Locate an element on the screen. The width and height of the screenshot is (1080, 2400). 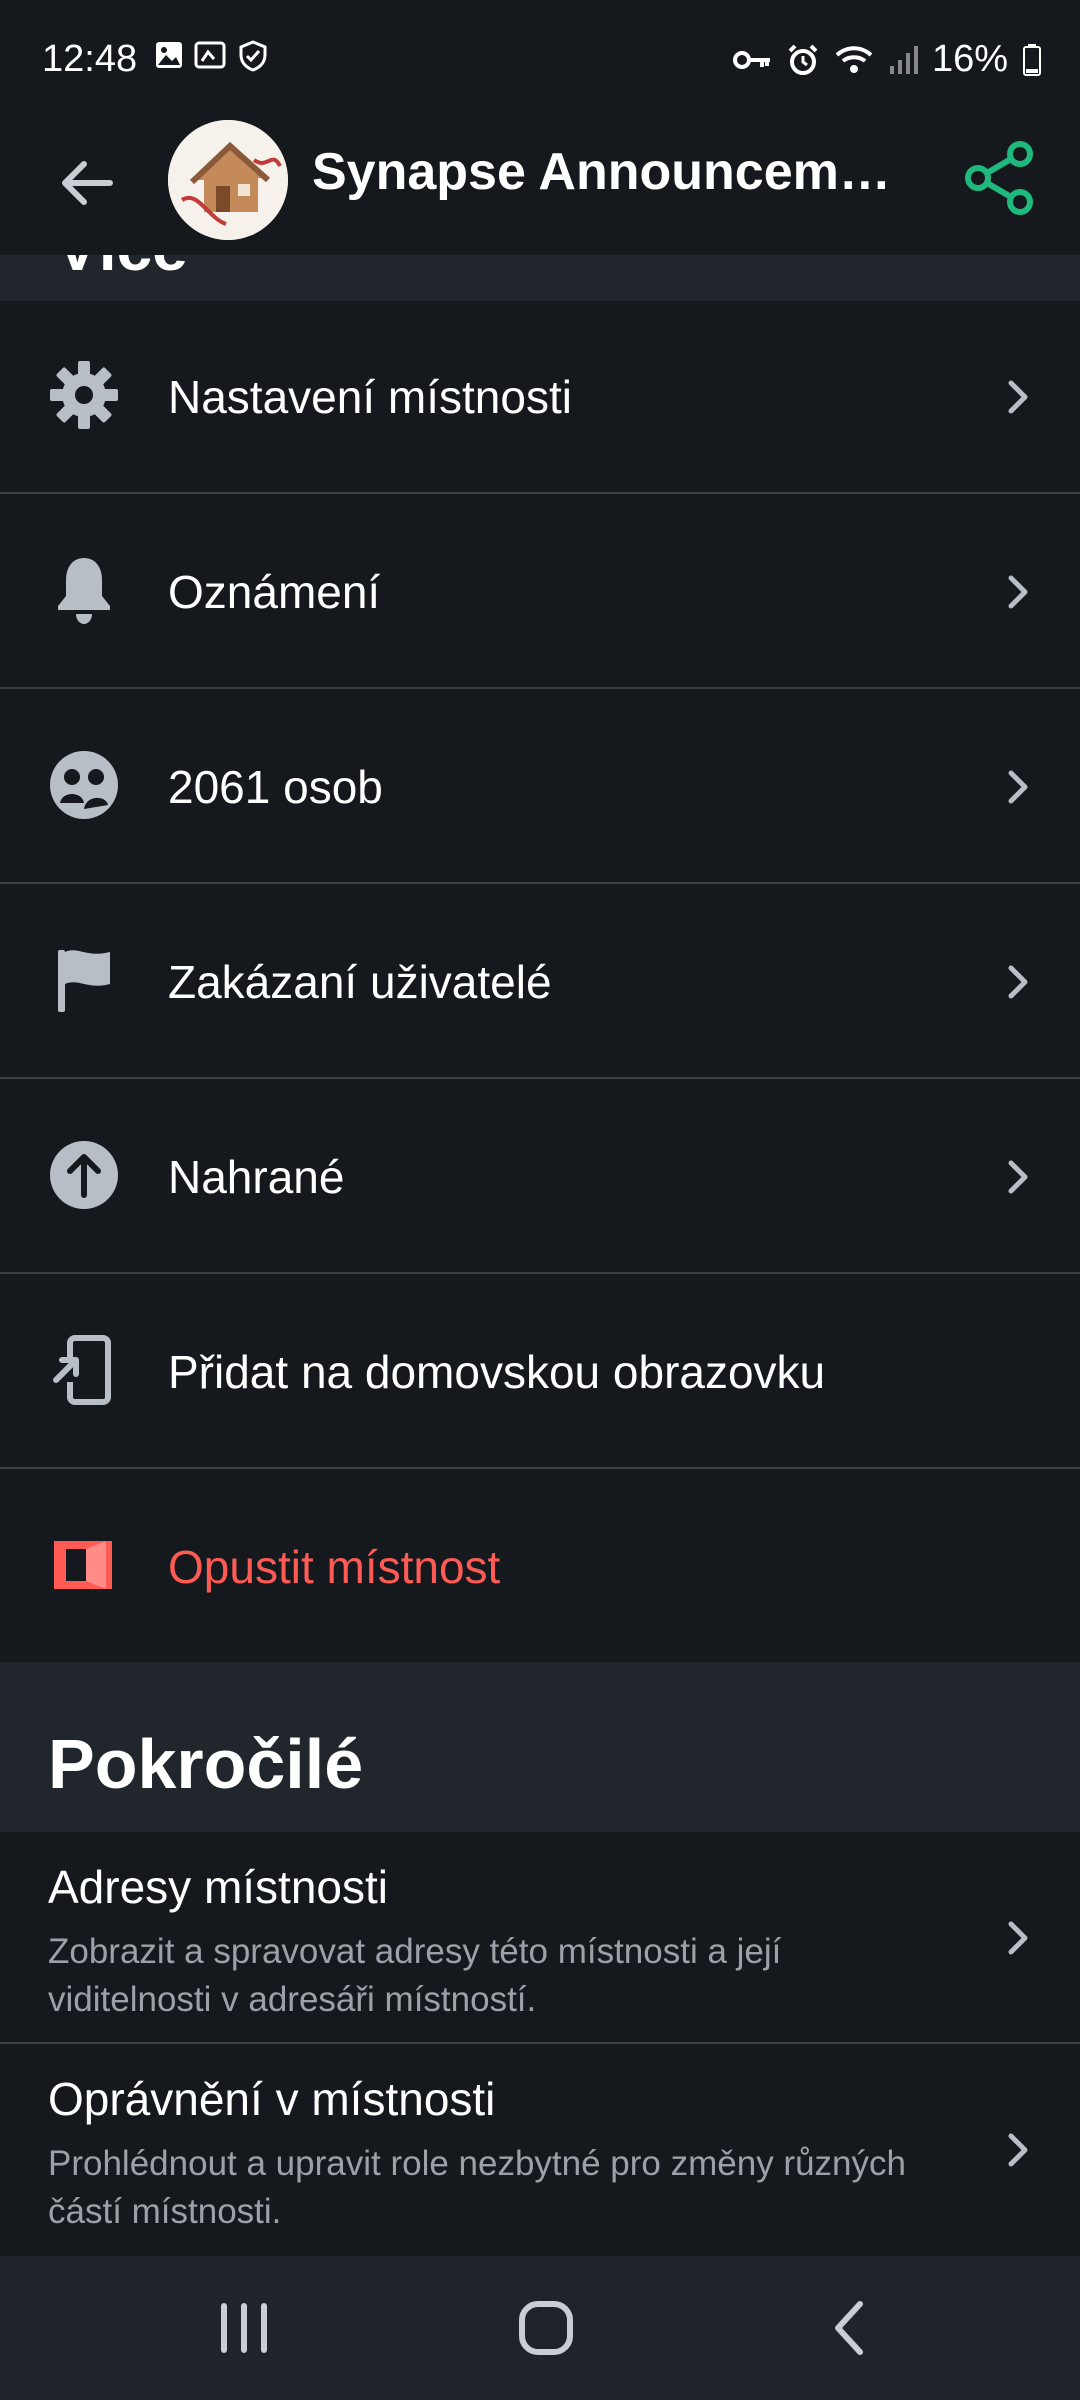
menu-item-label: Zakázaní uživatelé is located at coordinates (360, 982).